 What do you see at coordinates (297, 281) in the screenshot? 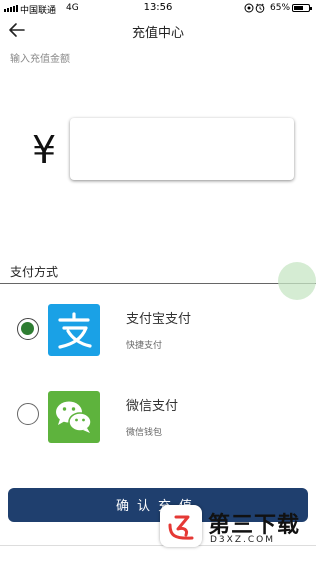
I see `touch-ripple` at bounding box center [297, 281].